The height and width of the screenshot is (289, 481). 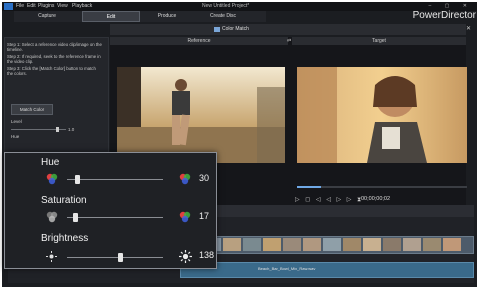 I want to click on saturation-slider-handle, so click(x=75, y=217).